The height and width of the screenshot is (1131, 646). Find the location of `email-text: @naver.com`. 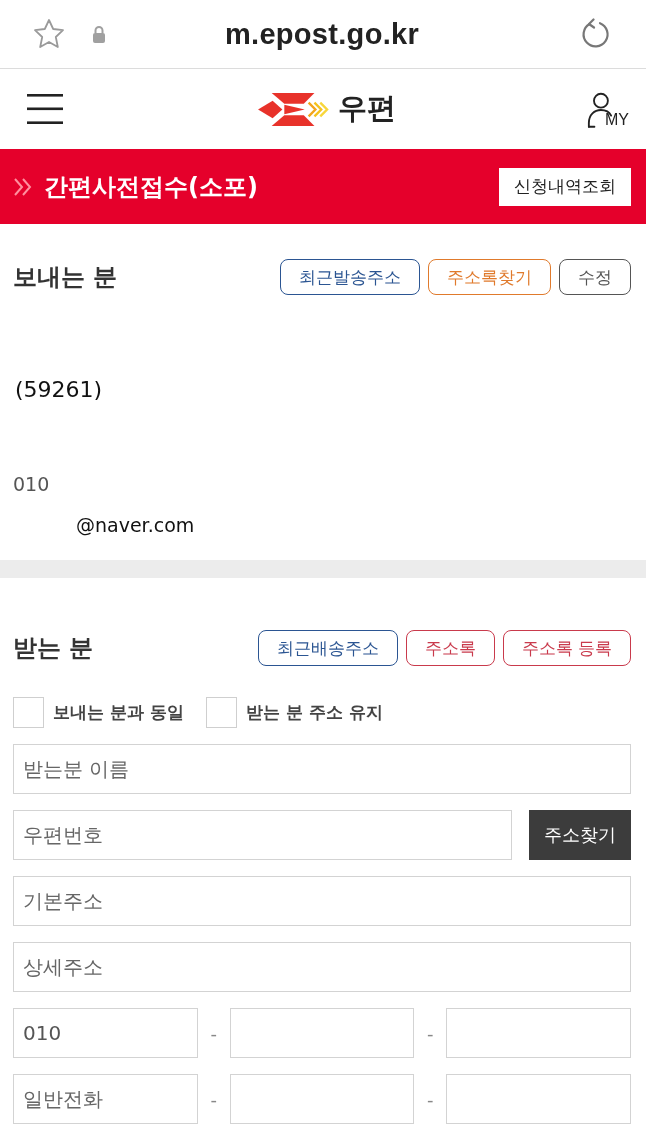

email-text: @naver.com is located at coordinates (135, 525).